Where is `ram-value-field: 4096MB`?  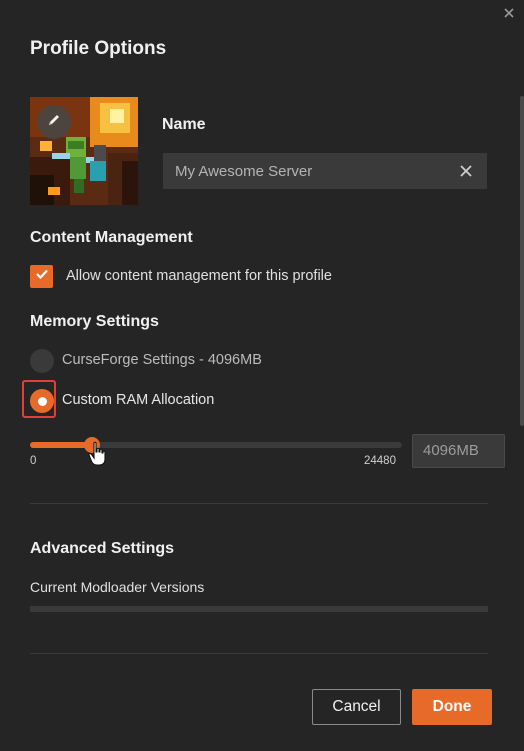 ram-value-field: 4096MB is located at coordinates (458, 451).